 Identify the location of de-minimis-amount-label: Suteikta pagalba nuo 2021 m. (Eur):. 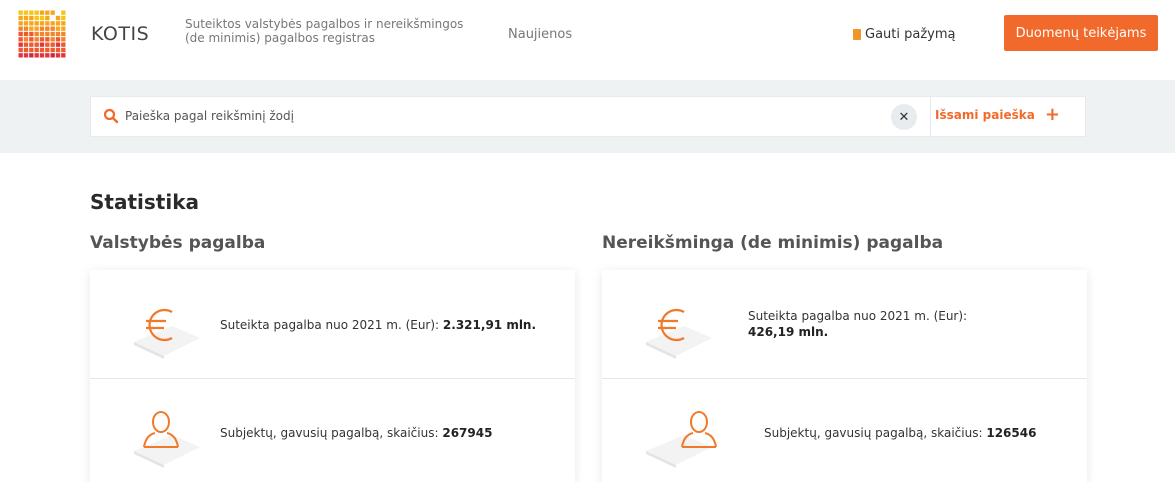
(858, 316).